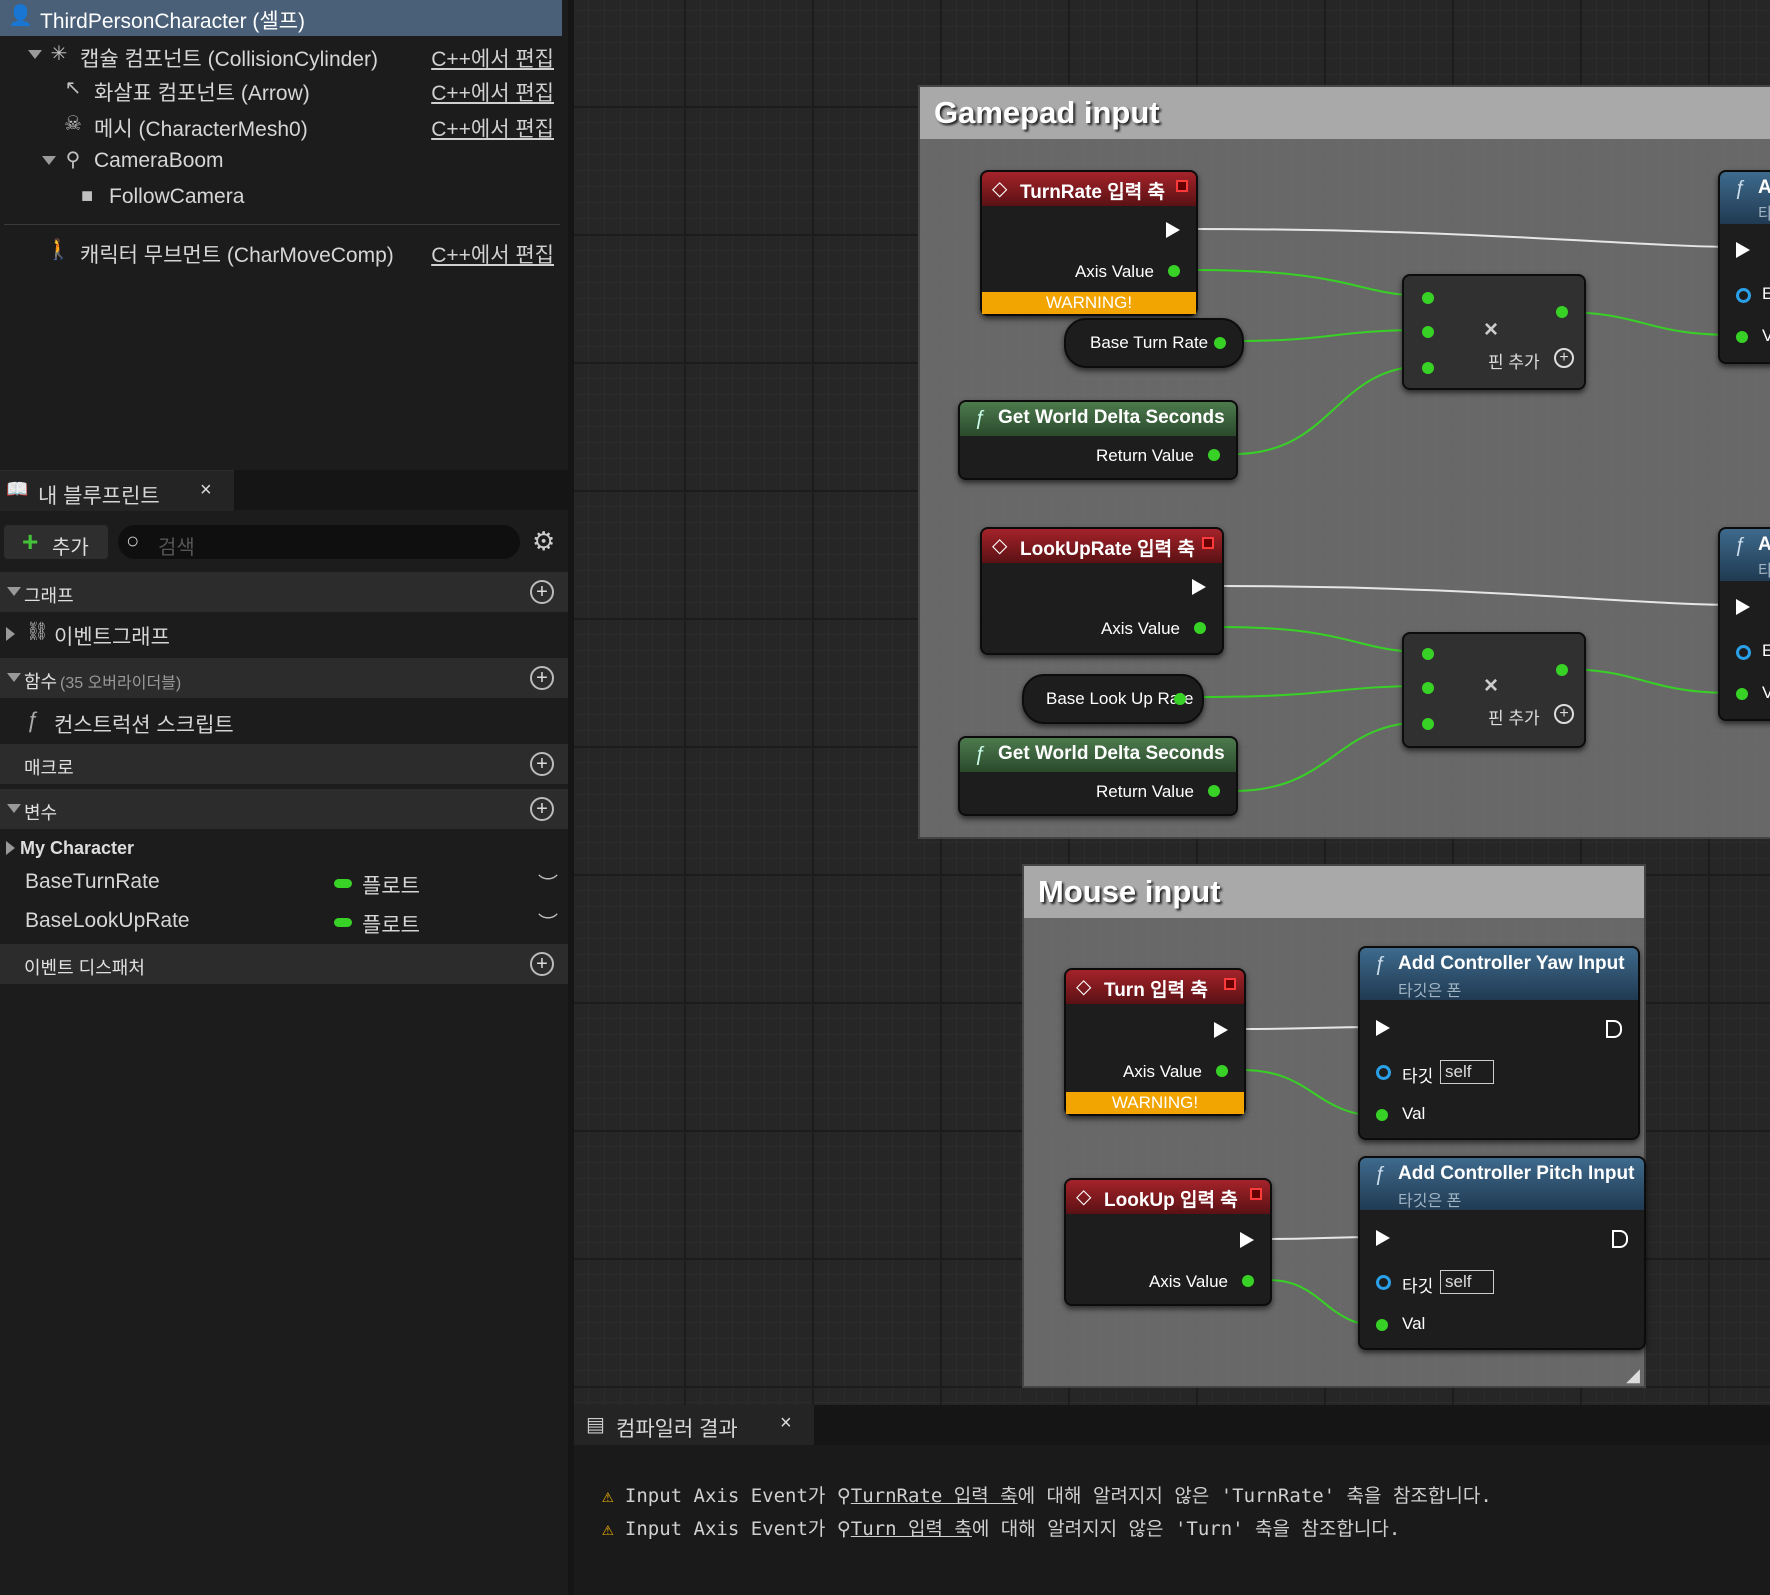 This screenshot has width=1770, height=1595. Describe the element at coordinates (1499, 974) in the screenshot. I see `node-header: ƒ Add Controller Yaw Input 타깃은 폰` at that location.